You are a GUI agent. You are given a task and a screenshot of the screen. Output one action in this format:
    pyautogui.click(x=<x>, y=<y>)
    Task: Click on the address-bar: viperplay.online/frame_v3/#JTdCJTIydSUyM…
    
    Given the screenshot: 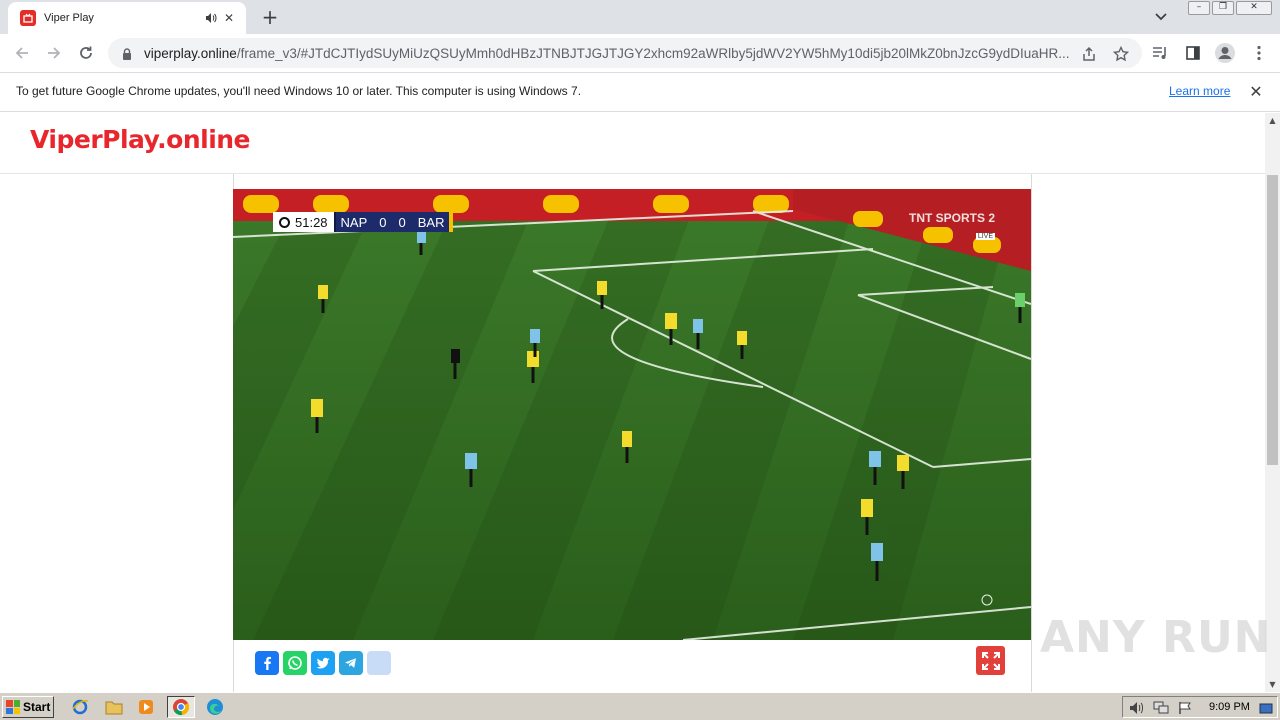 What is the action you would take?
    pyautogui.click(x=625, y=53)
    